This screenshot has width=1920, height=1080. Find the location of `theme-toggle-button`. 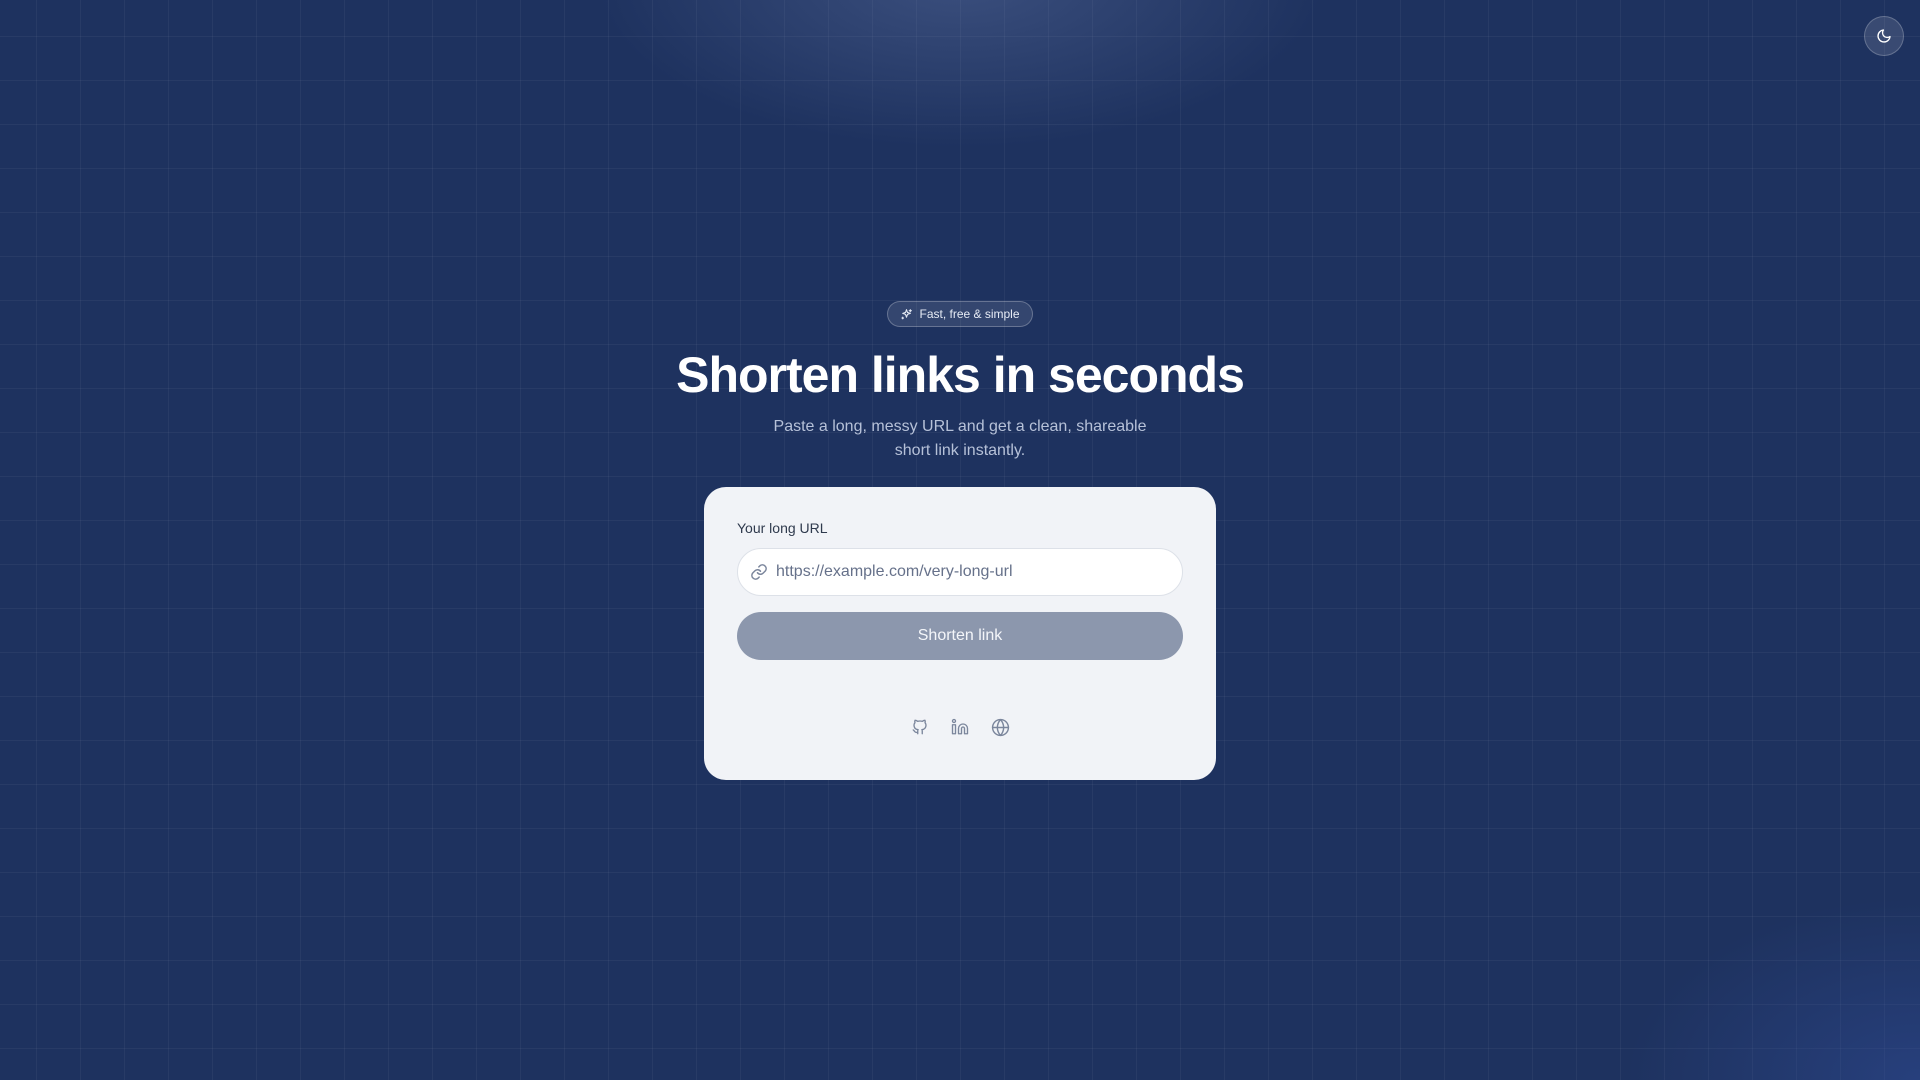

theme-toggle-button is located at coordinates (1884, 36).